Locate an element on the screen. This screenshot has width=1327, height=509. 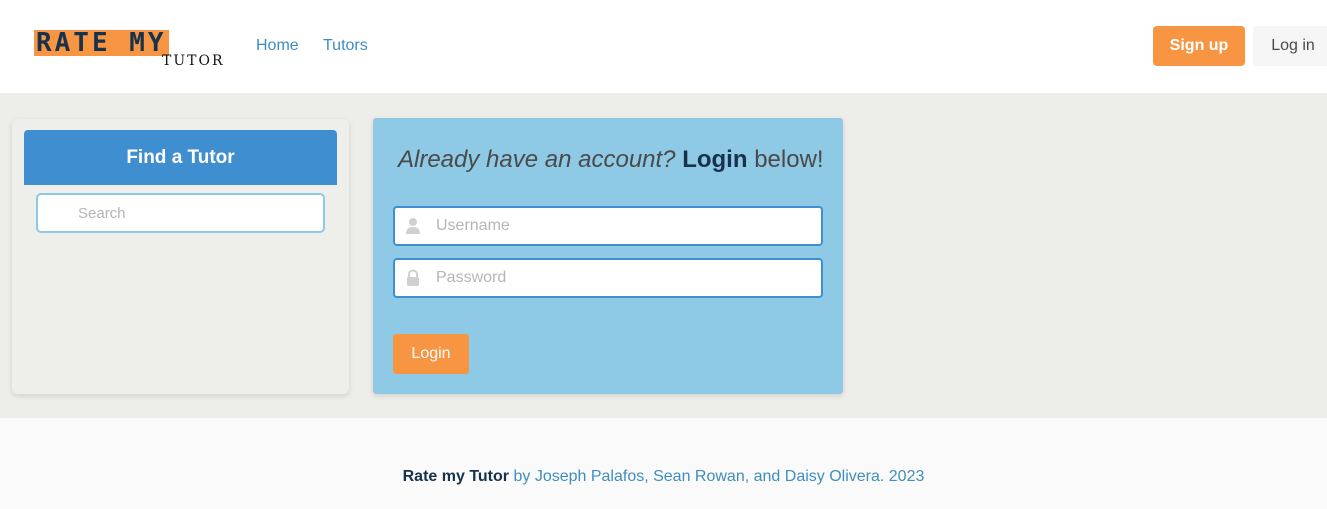
footer-brand: Rate my Tutor is located at coordinates (456, 476).